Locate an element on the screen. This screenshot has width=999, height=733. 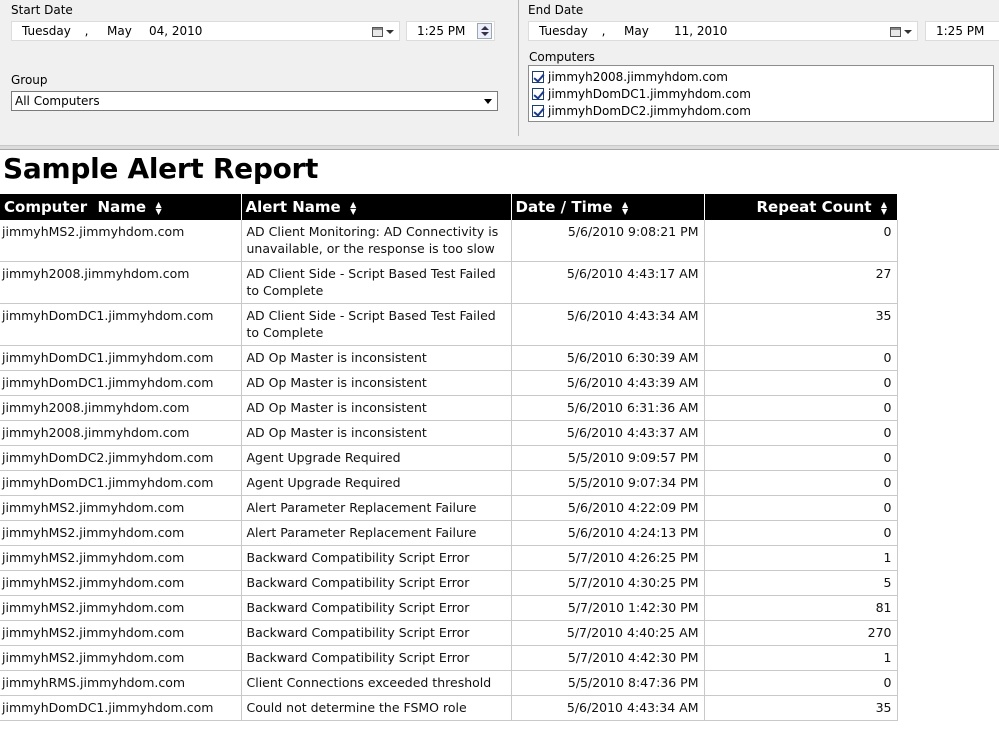
alert-name-cell: Client Connections exceeded threshold is located at coordinates (376, 683).